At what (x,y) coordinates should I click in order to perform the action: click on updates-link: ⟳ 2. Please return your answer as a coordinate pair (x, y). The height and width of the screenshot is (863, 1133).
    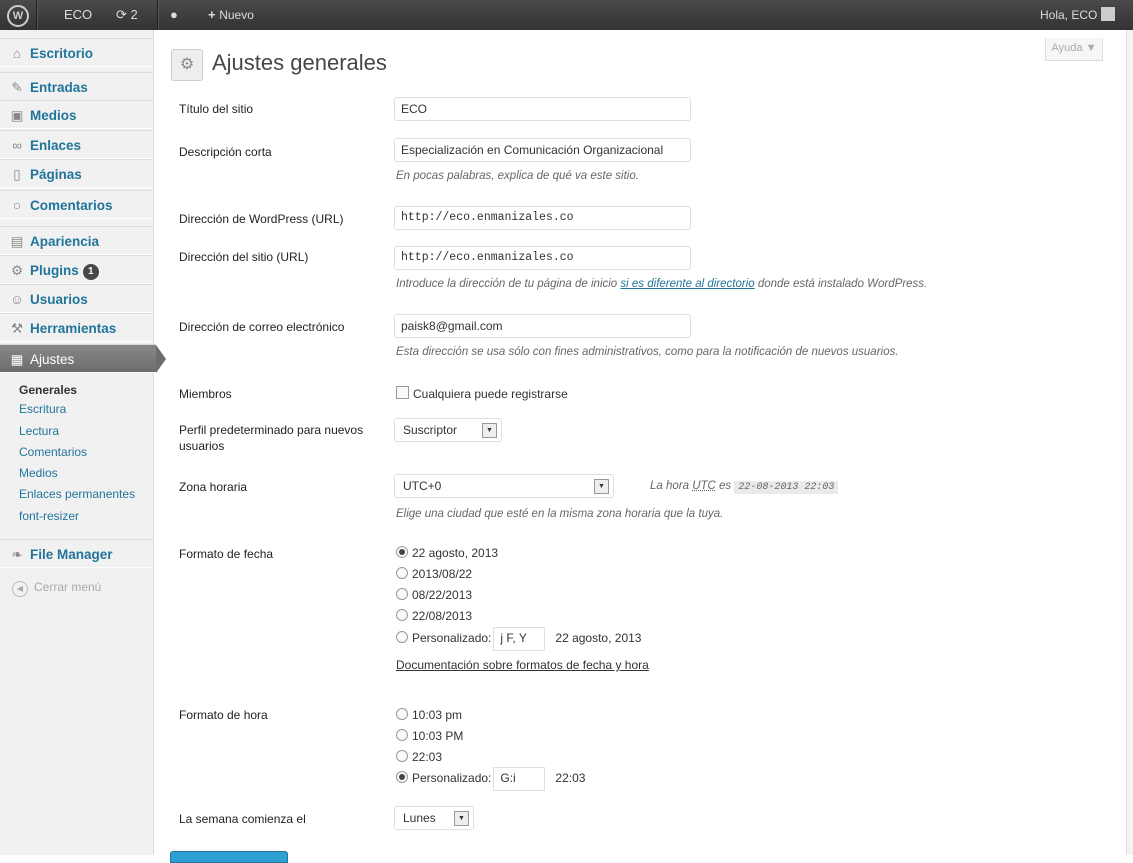
    Looking at the image, I should click on (127, 15).